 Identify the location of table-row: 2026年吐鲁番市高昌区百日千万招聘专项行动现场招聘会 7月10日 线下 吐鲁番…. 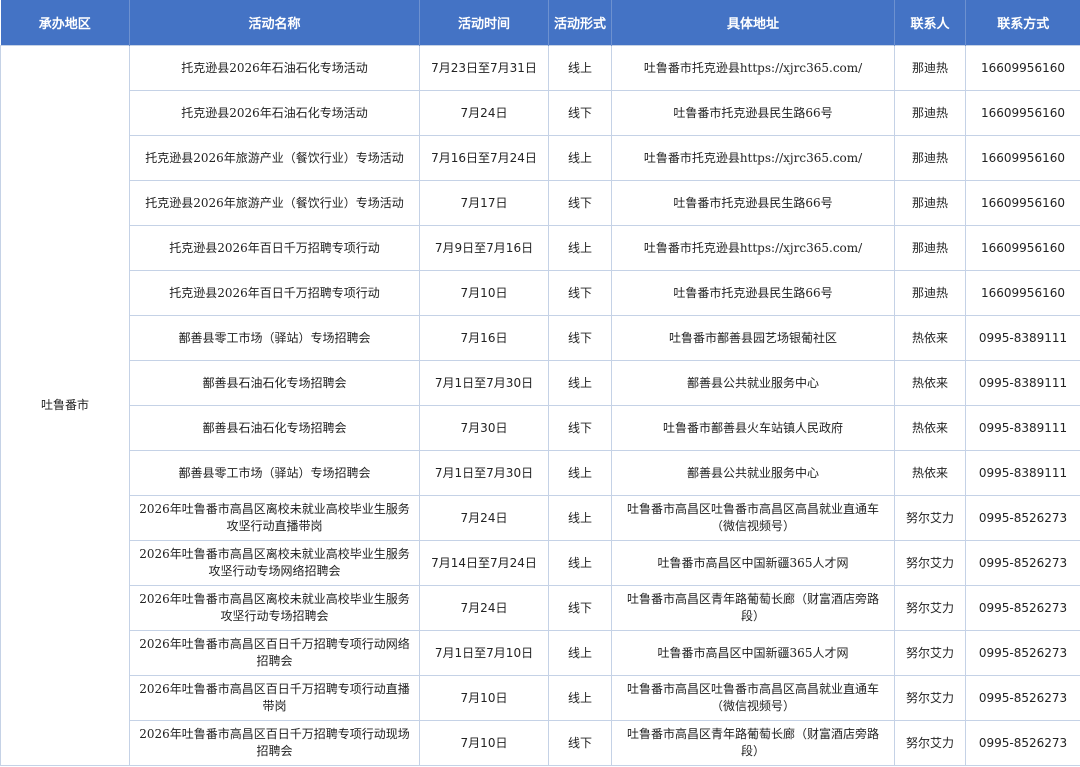
(540, 743).